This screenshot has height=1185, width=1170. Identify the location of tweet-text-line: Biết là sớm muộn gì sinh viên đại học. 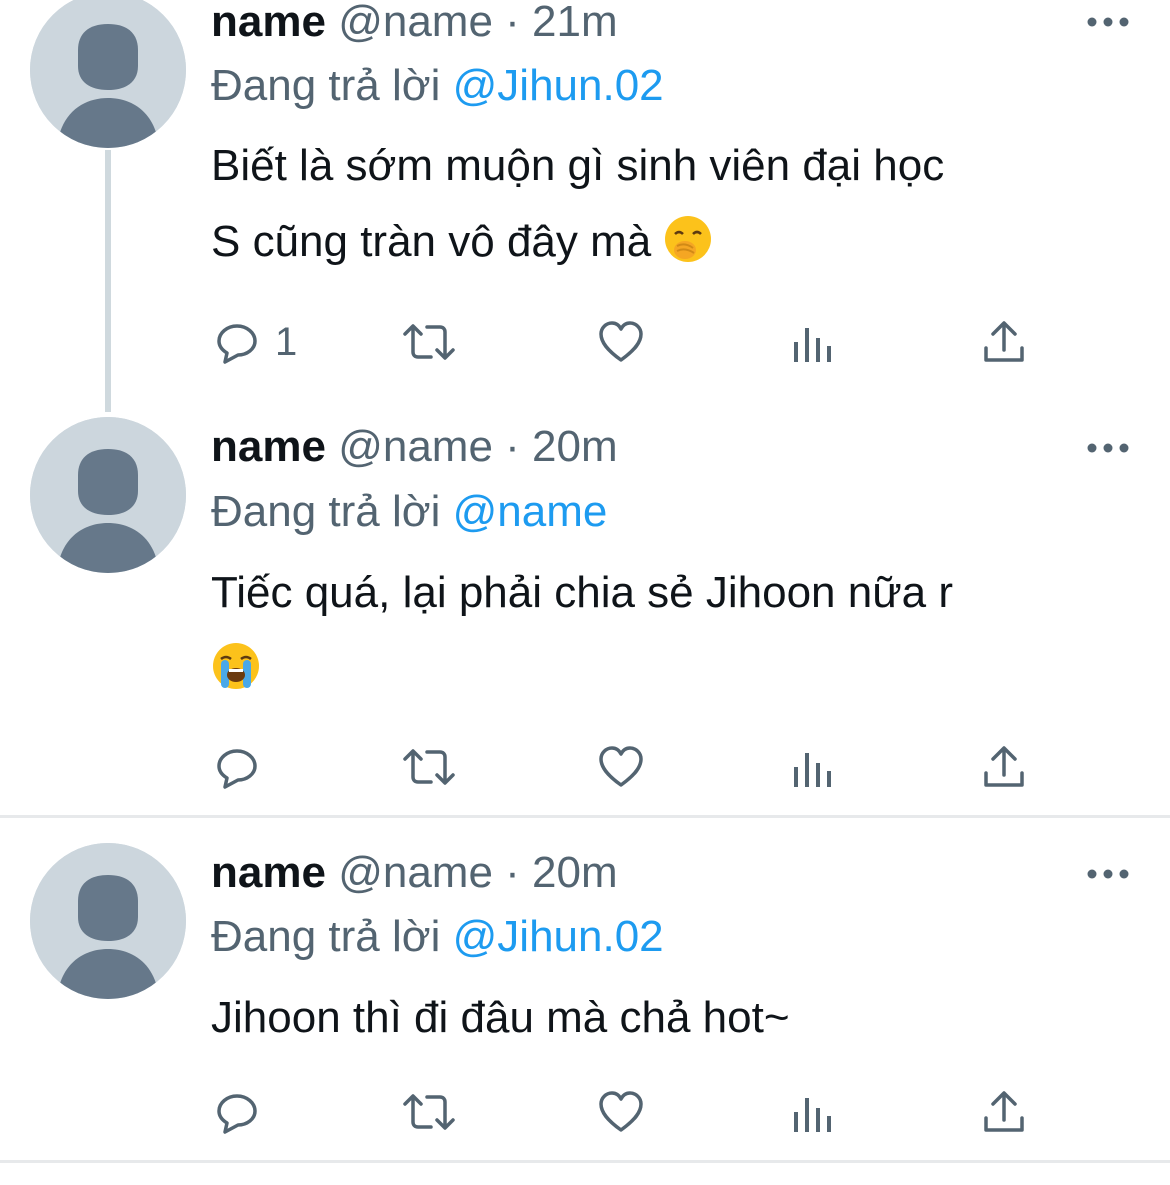
(578, 165).